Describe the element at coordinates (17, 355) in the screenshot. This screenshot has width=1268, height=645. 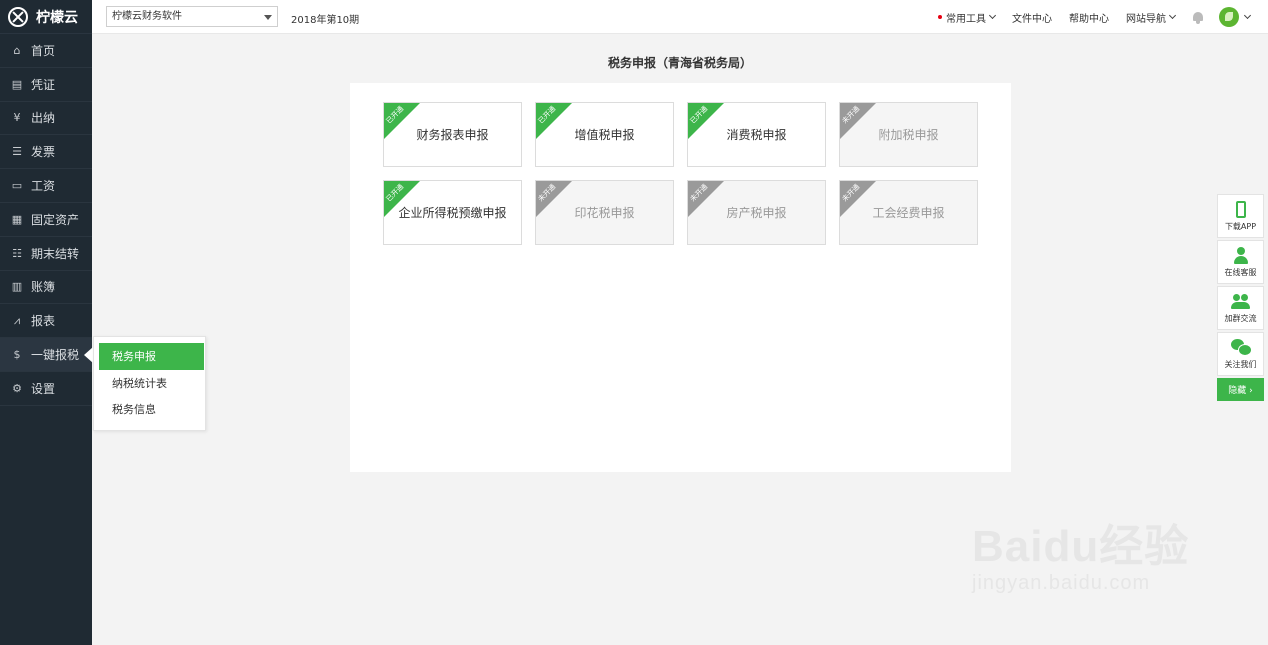
I see `tax-icon: $` at that location.